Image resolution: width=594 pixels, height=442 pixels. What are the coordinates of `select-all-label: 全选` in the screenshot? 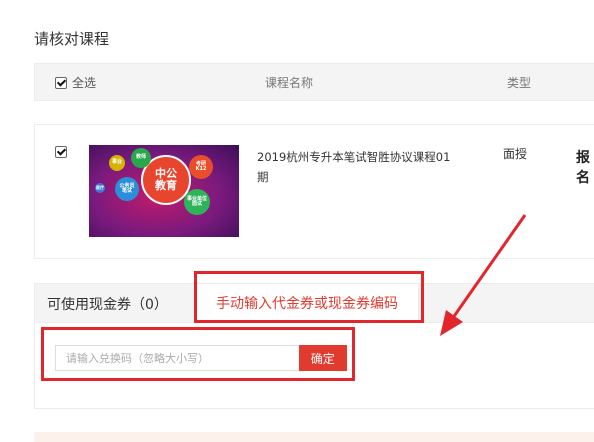 It's located at (84, 83).